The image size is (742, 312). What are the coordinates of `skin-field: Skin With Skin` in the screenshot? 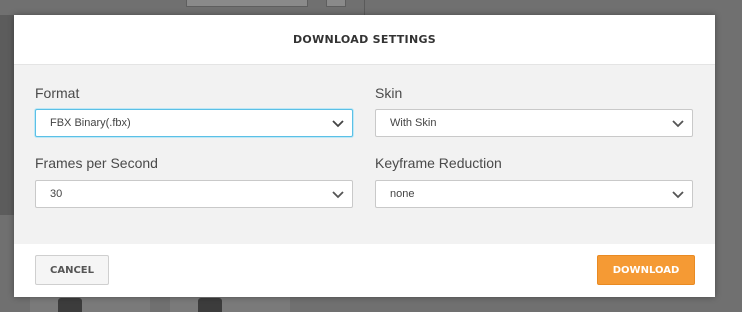 It's located at (535, 112).